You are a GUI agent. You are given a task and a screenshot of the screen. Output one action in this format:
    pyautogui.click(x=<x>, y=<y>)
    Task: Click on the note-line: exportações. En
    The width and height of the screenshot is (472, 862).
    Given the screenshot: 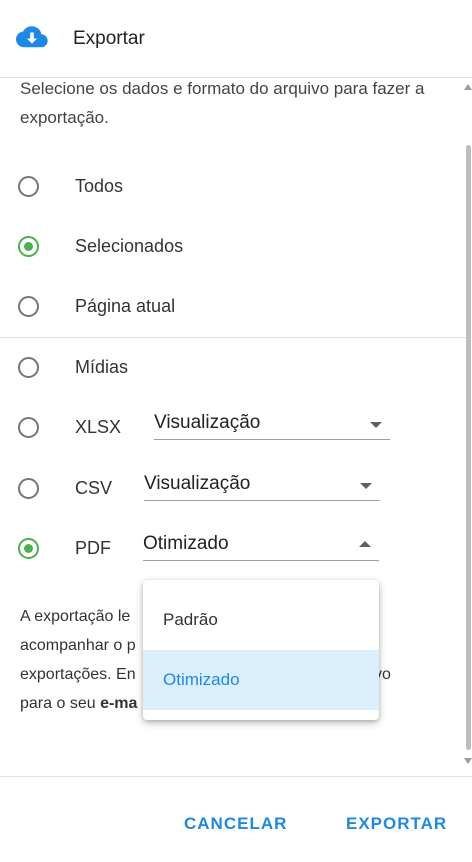 What is the action you would take?
    pyautogui.click(x=78, y=674)
    